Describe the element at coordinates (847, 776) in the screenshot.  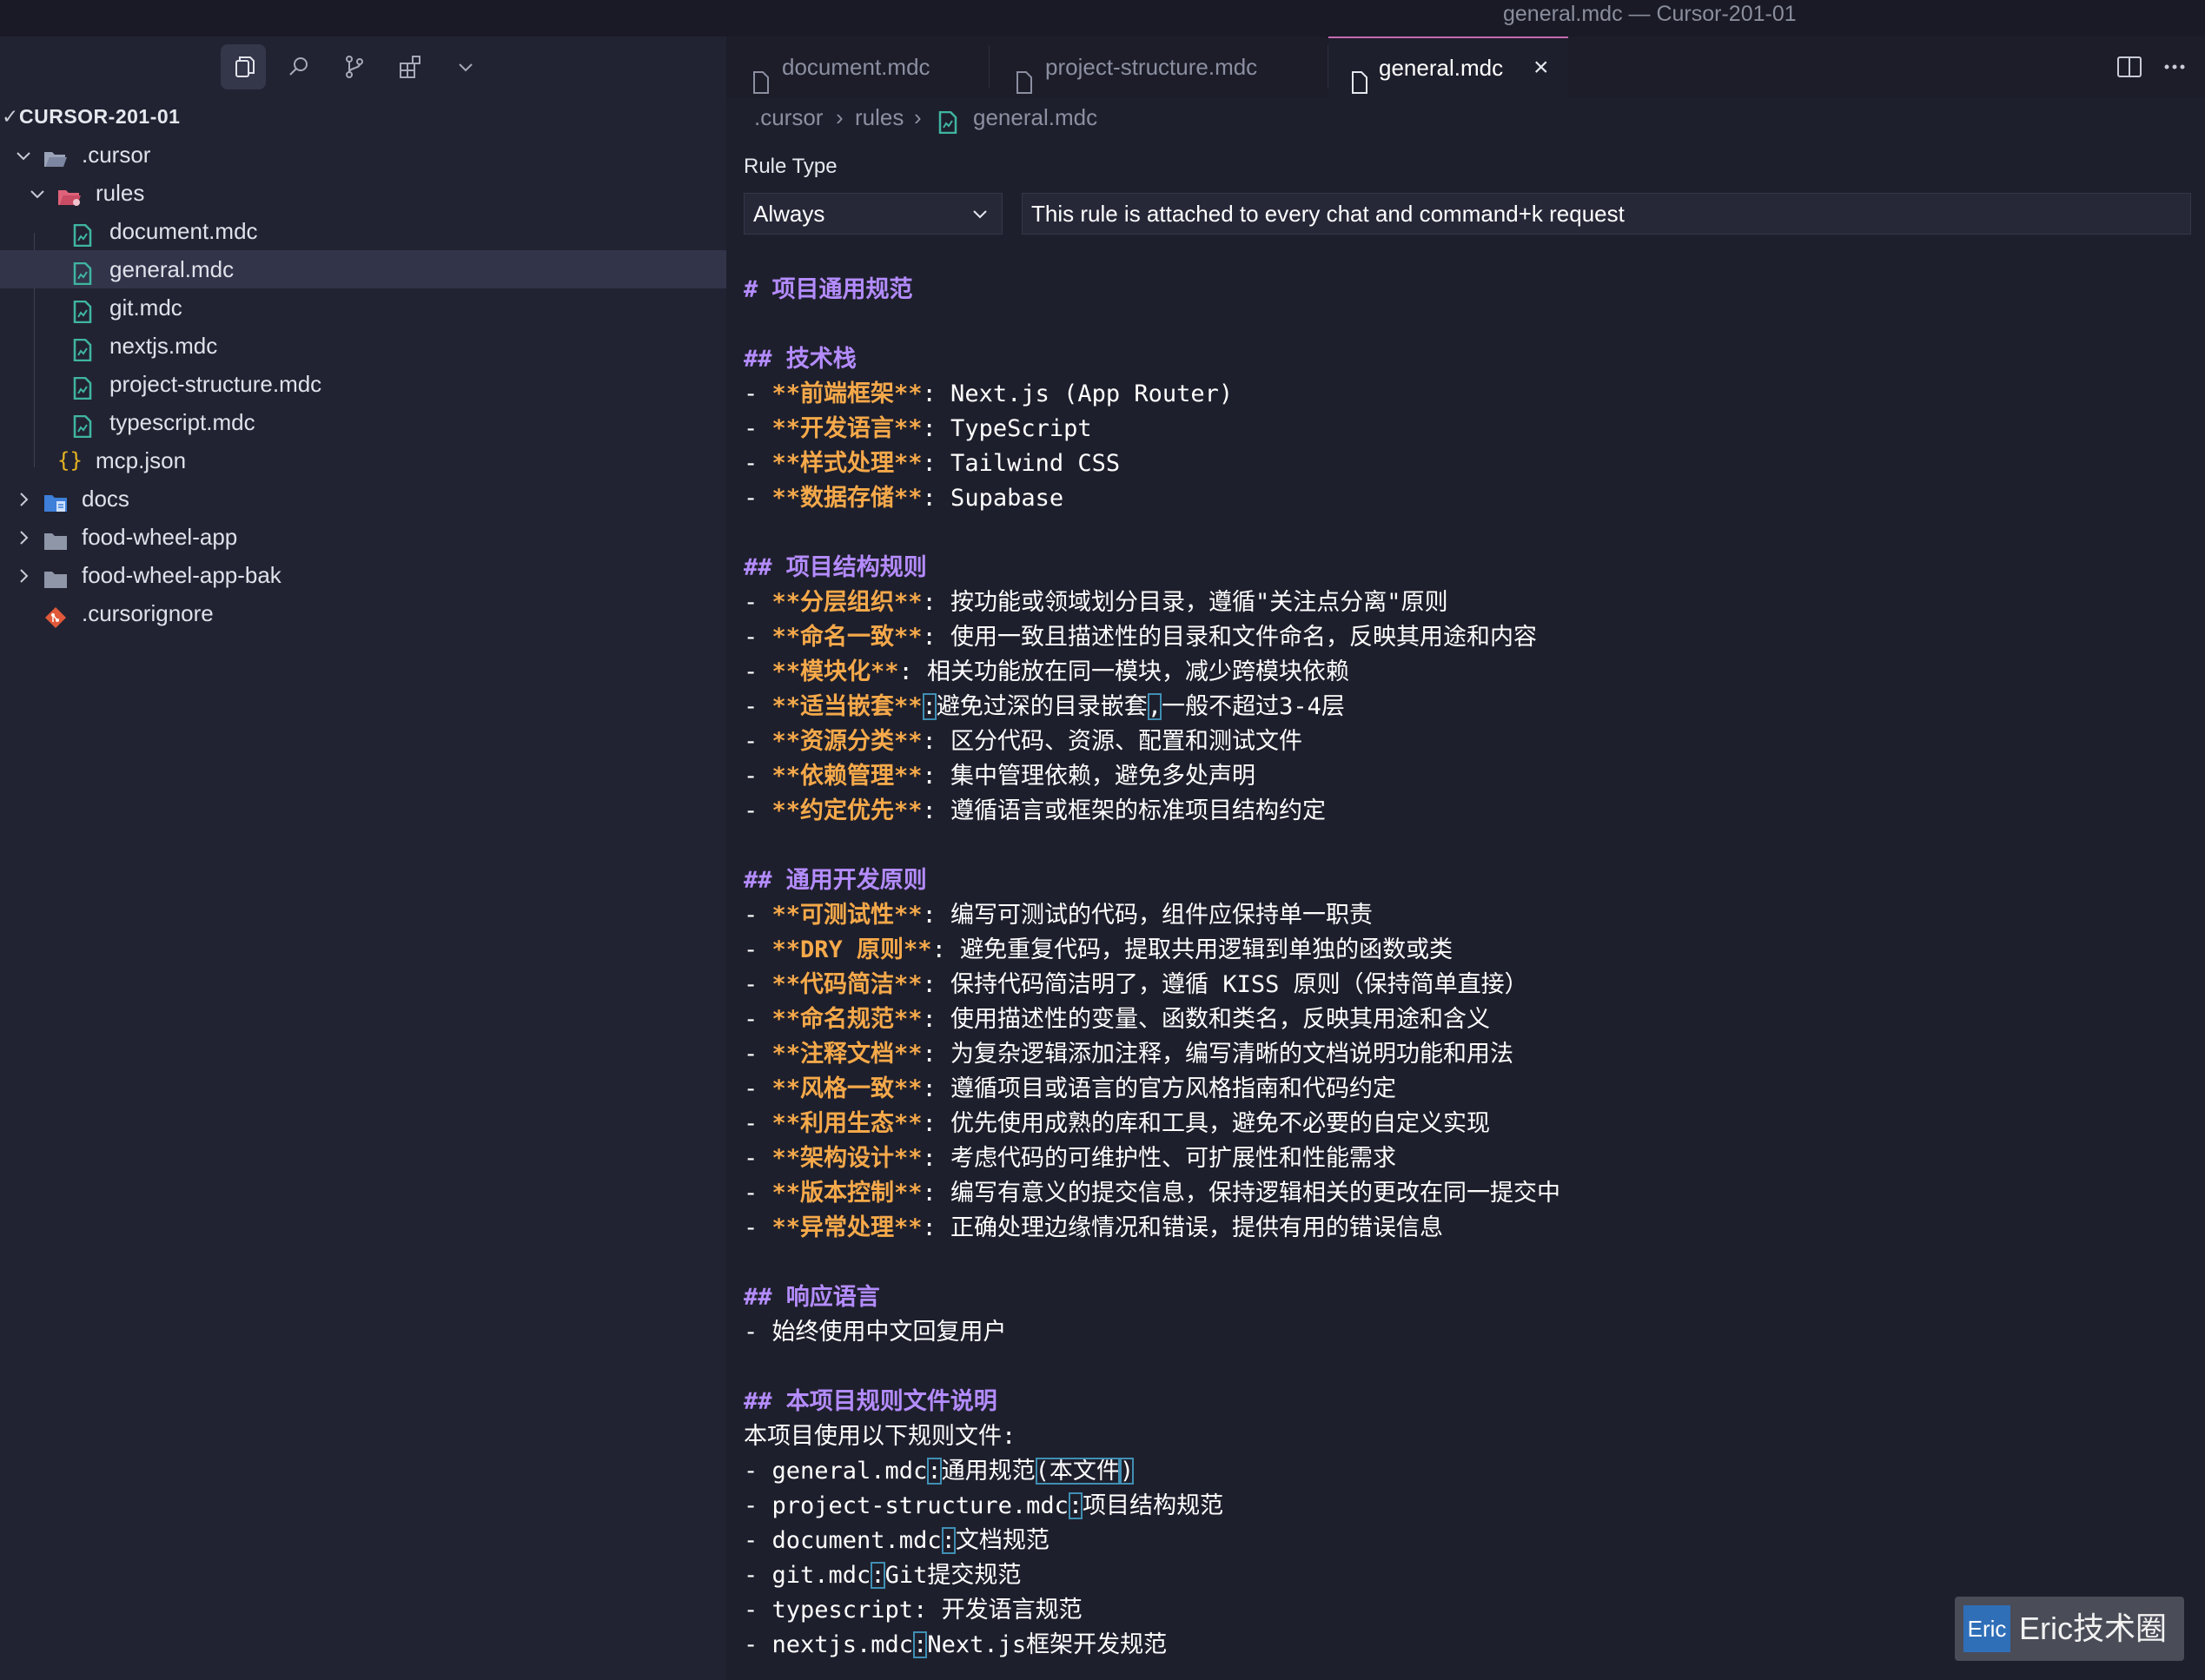
I see `bold-text: **依赖管理**` at that location.